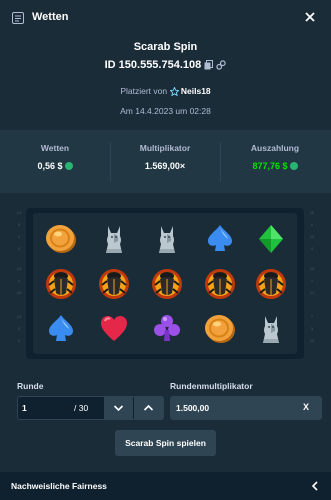  Describe the element at coordinates (59, 486) in the screenshot. I see `fairness-label: Nachweisliche Fairness` at that location.